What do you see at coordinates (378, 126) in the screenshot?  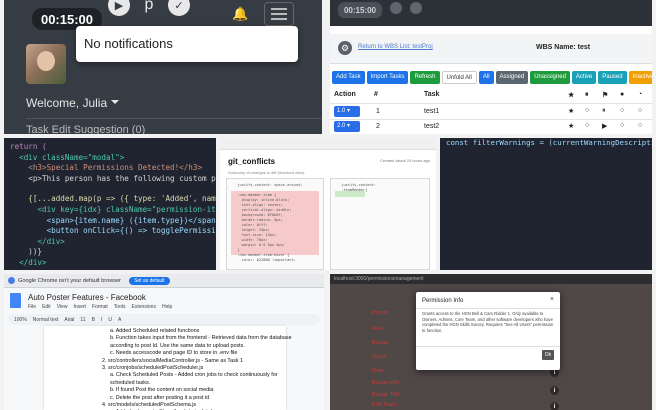 I see `row-num: 2` at bounding box center [378, 126].